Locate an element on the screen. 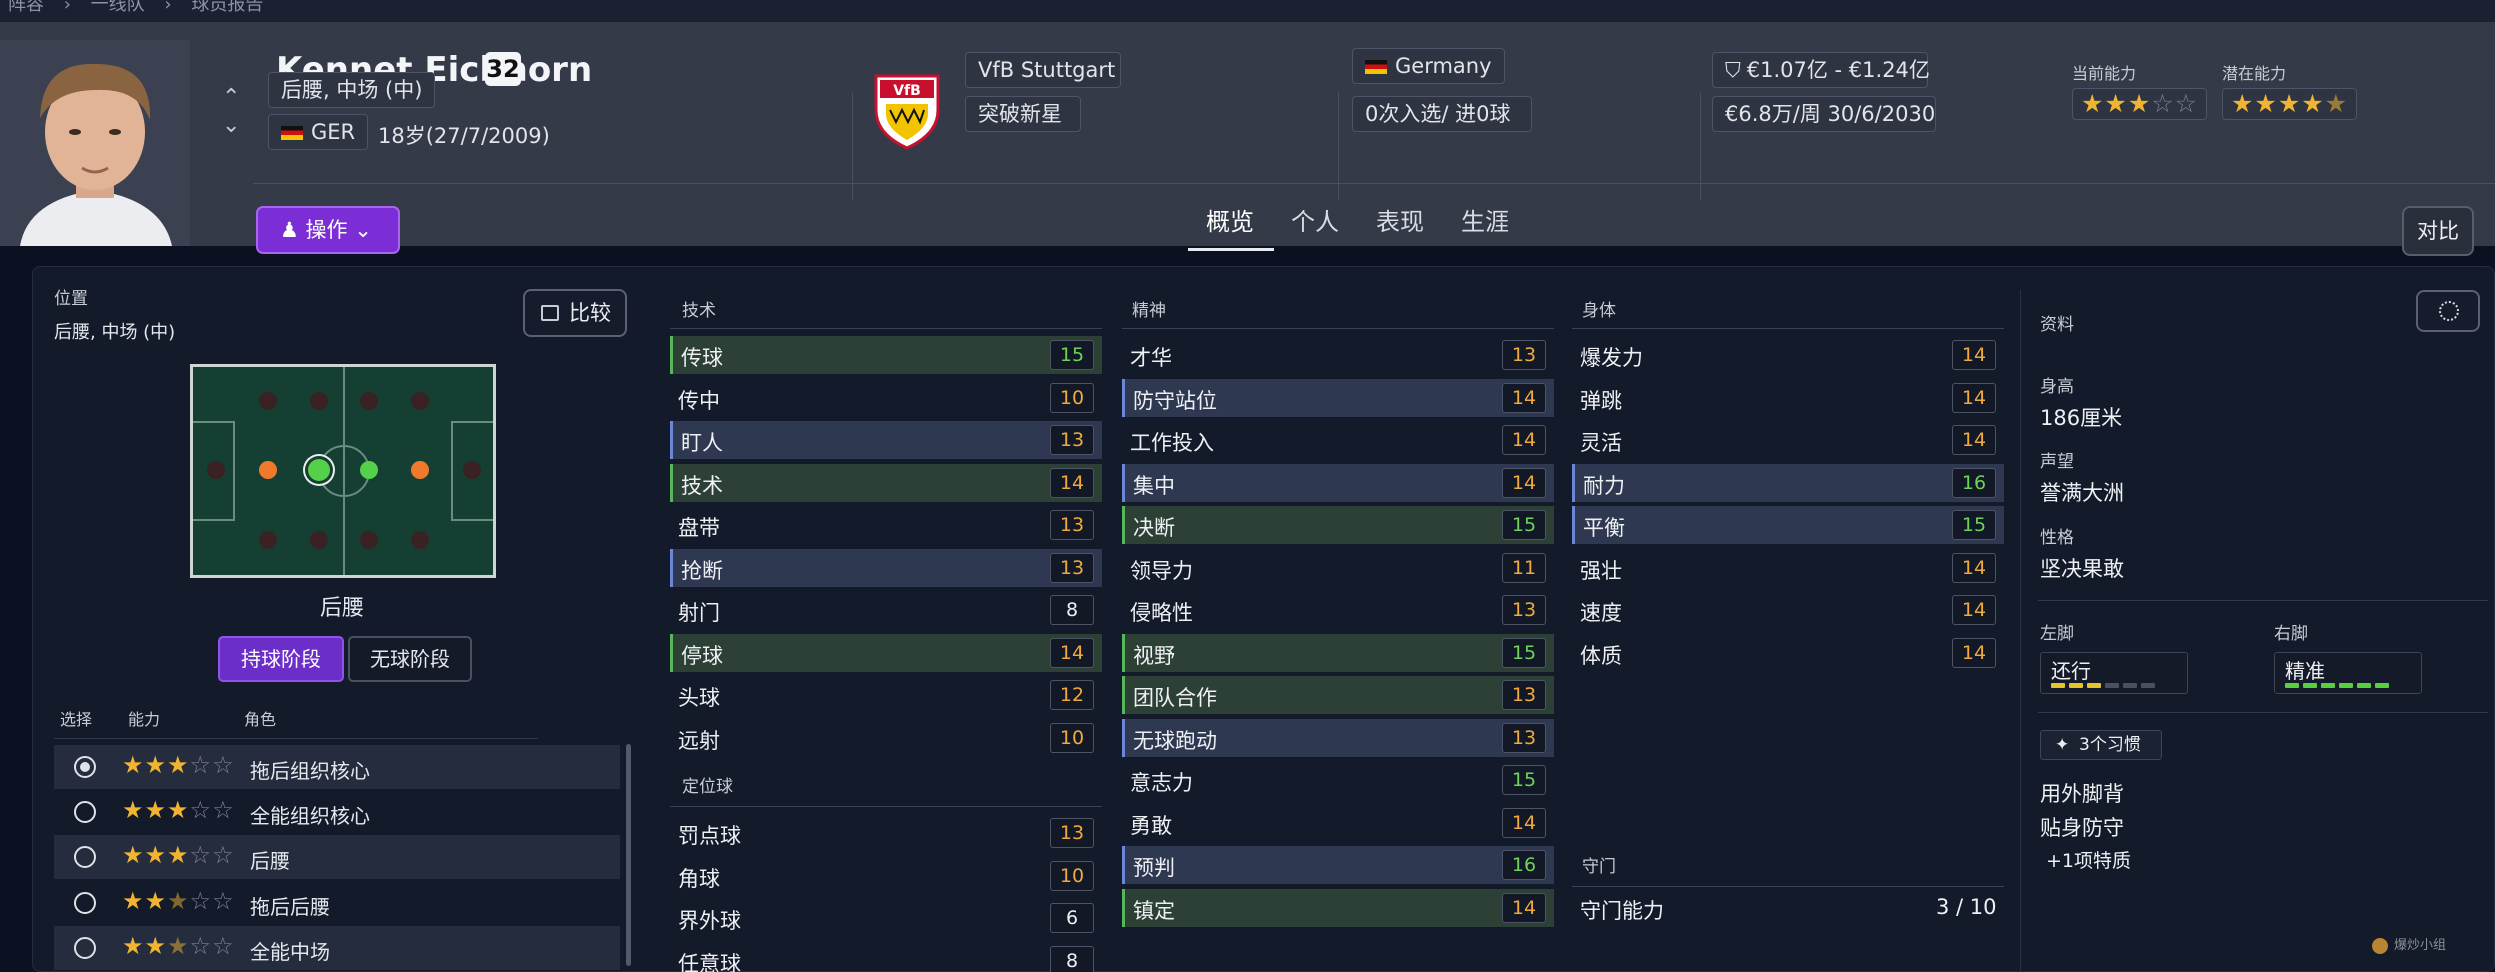  info-icon is located at coordinates (2449, 311).